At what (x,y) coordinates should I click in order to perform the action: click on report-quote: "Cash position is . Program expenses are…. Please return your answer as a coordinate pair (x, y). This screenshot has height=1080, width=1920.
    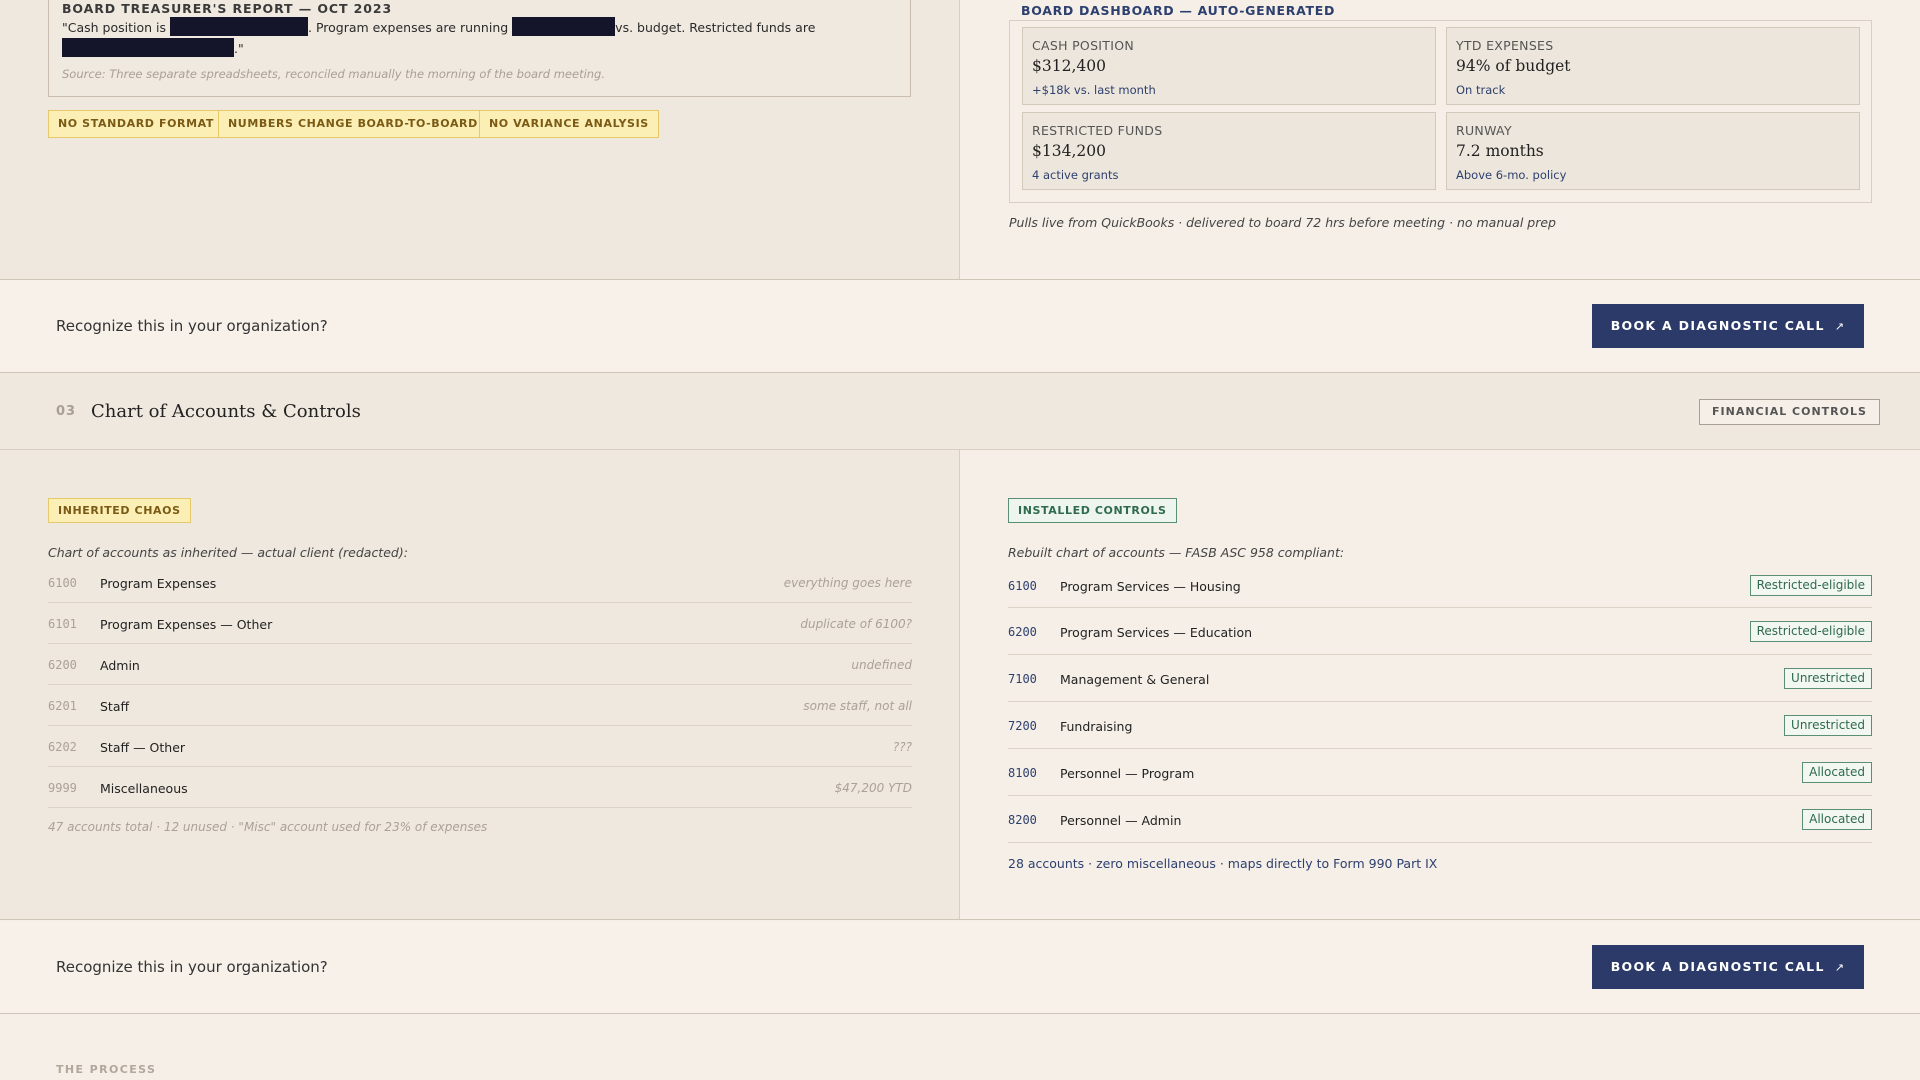
    Looking at the image, I should click on (477, 38).